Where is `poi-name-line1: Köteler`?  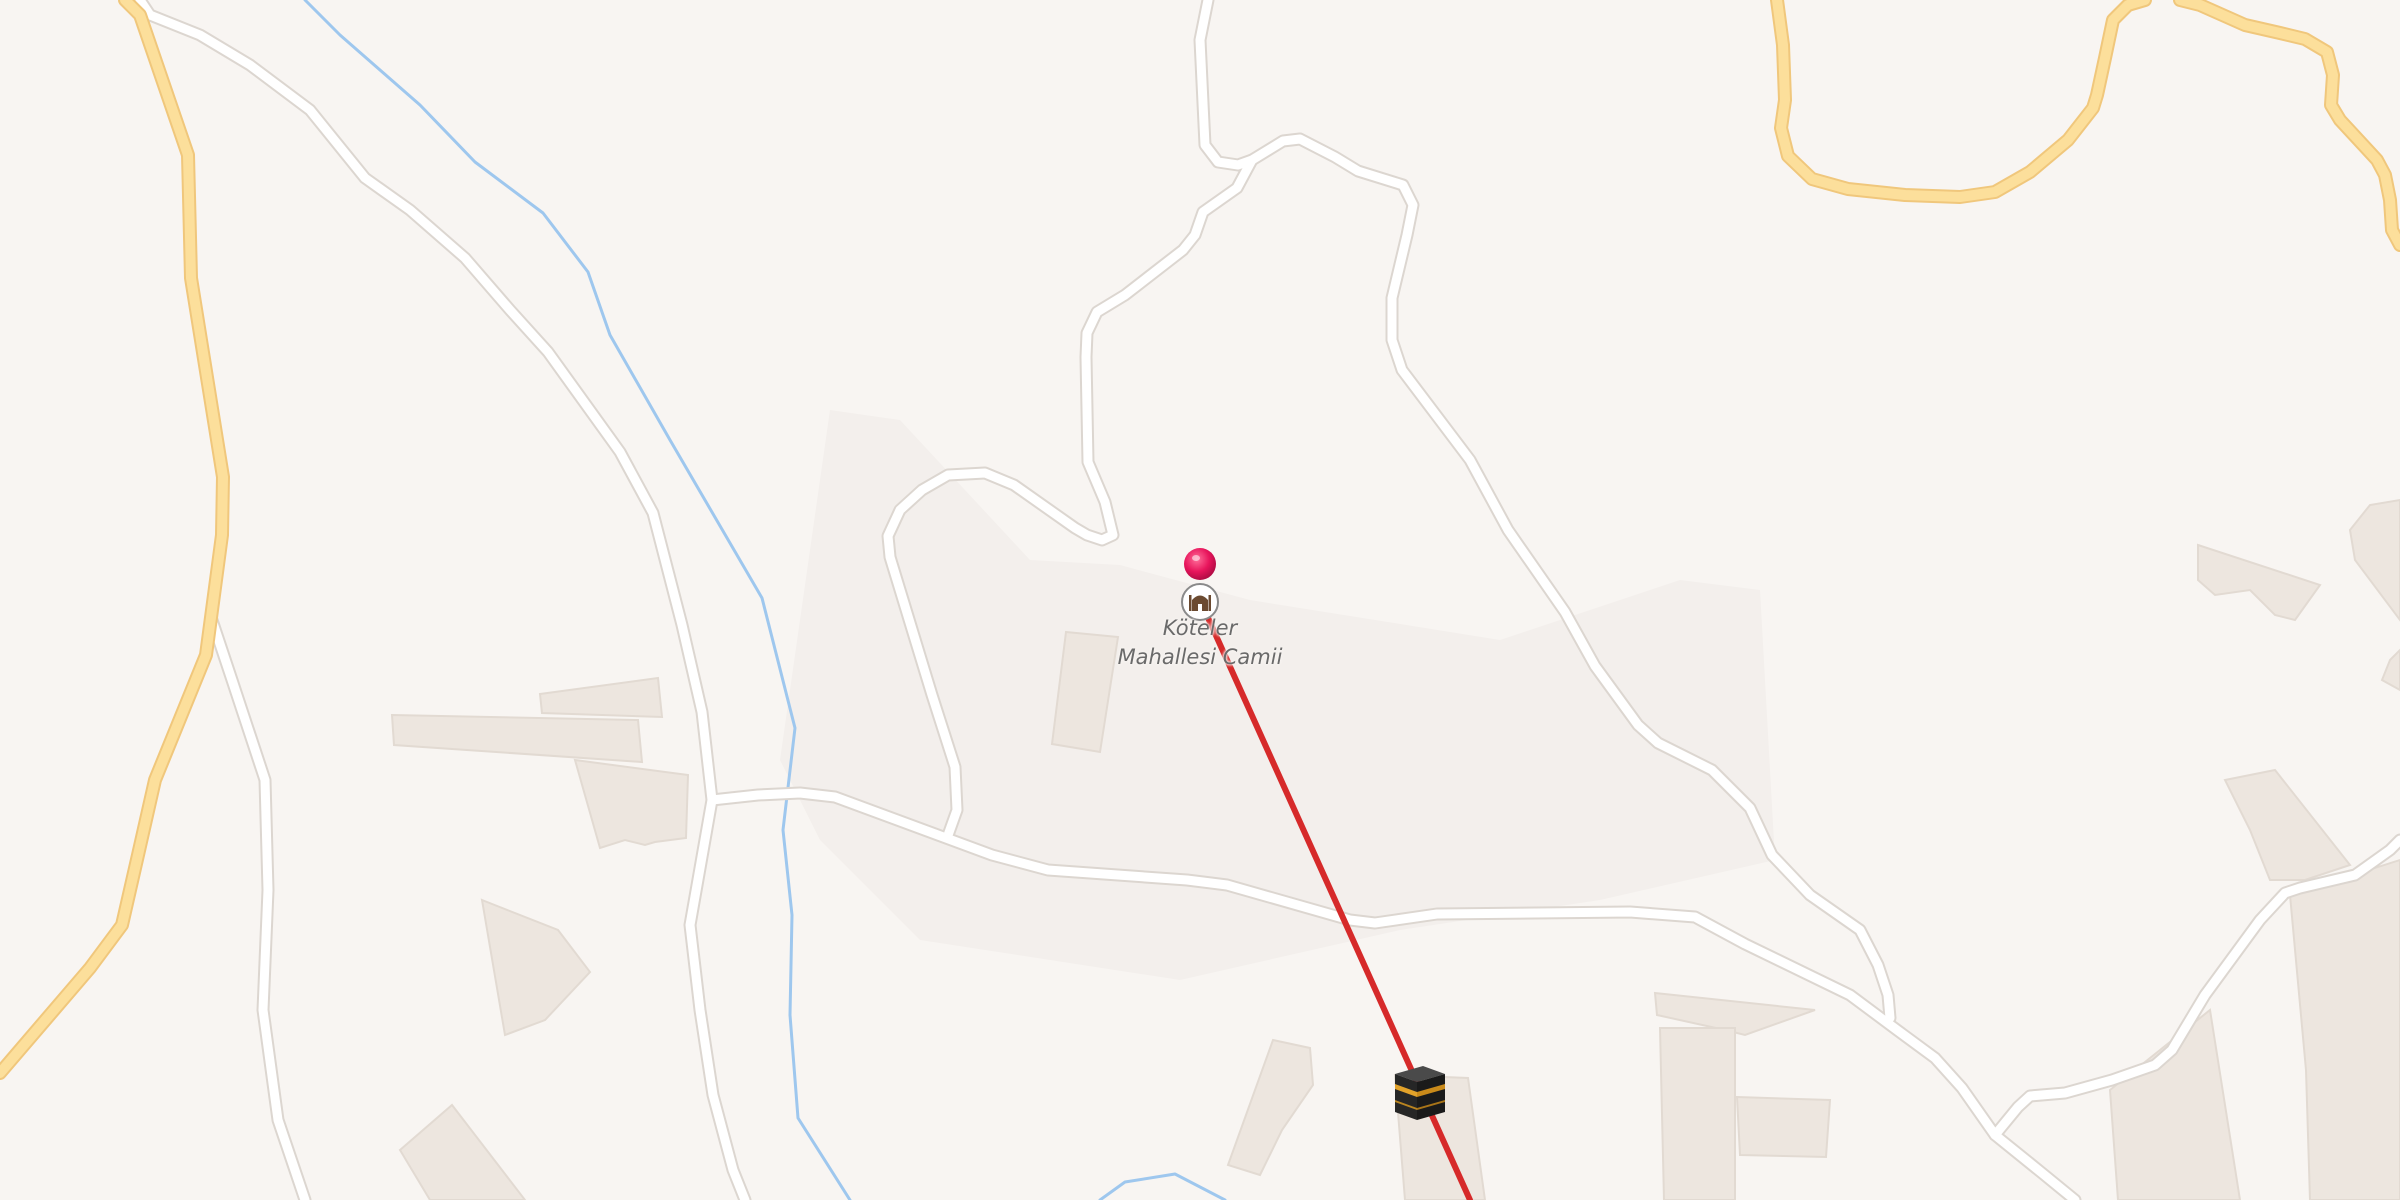 poi-name-line1: Köteler is located at coordinates (1200, 628).